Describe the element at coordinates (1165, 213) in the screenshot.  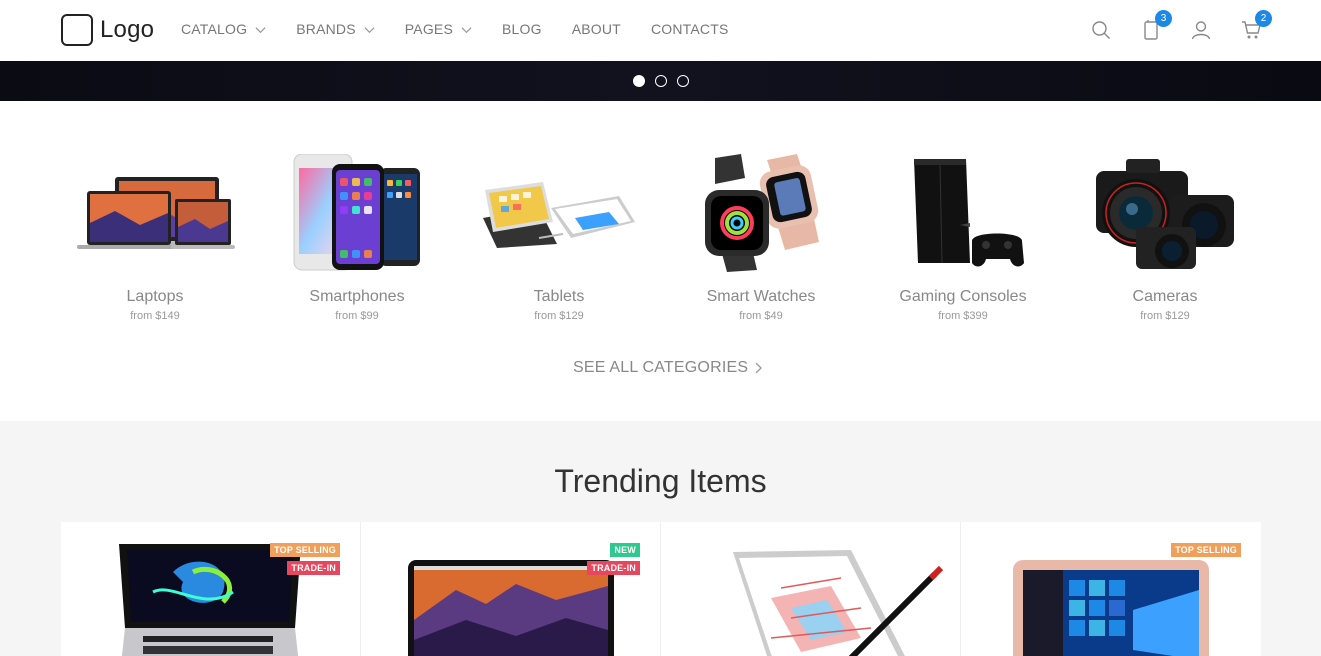
I see `cameras-image` at that location.